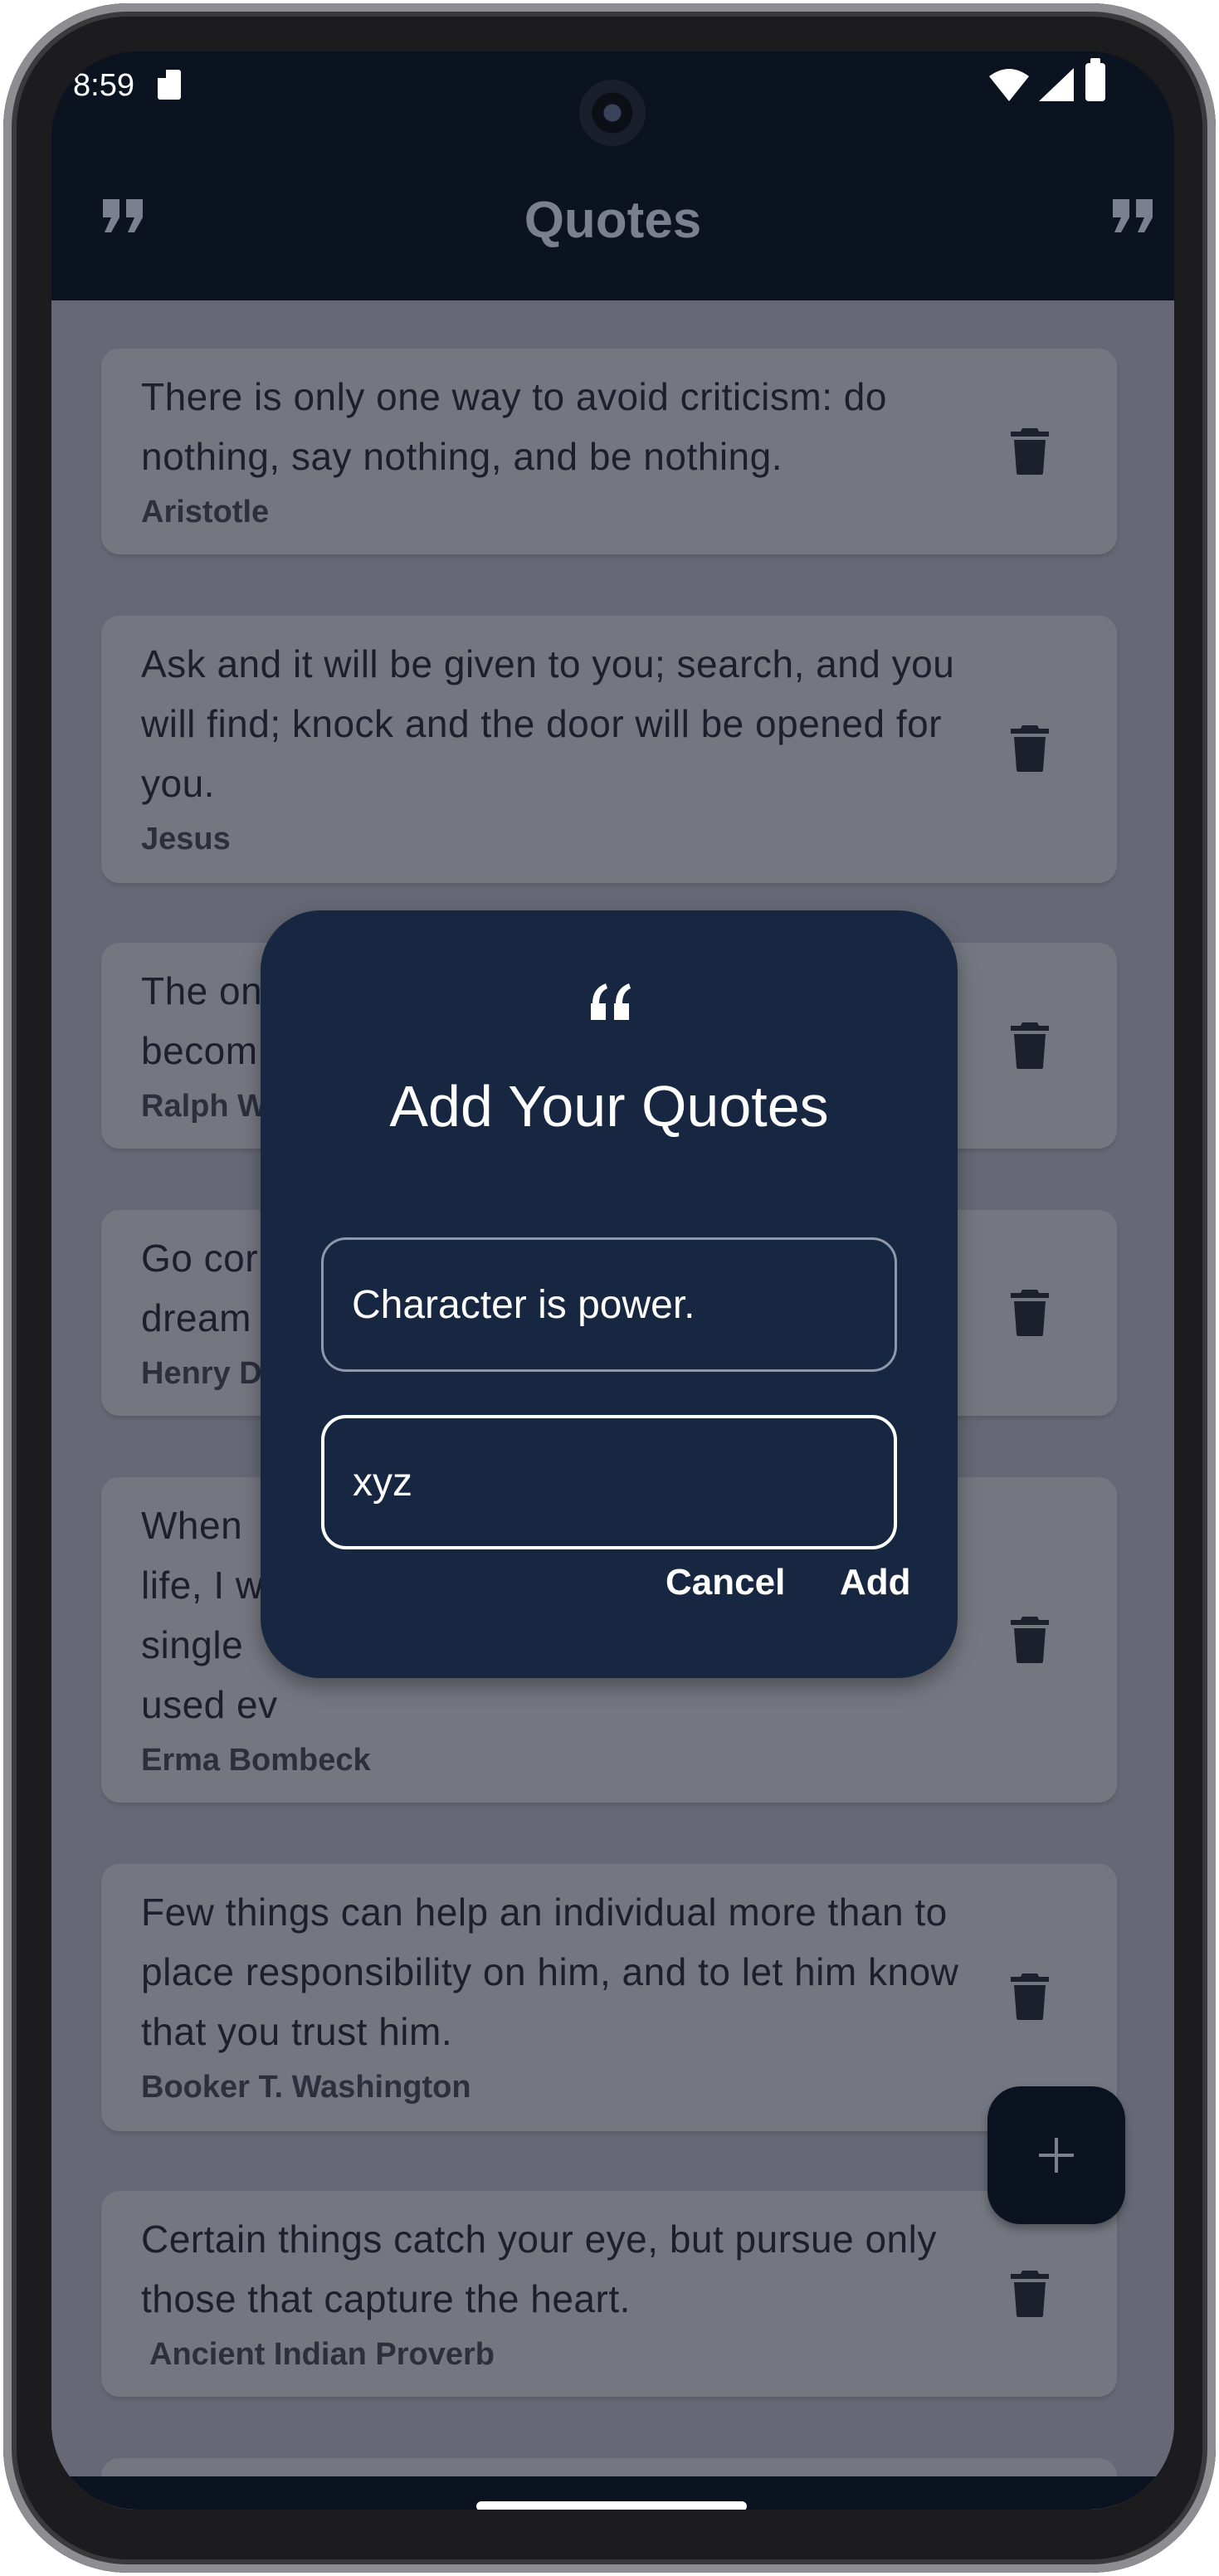 This screenshot has width=1219, height=2576. What do you see at coordinates (613, 221) in the screenshot?
I see `app-title: Quotes` at bounding box center [613, 221].